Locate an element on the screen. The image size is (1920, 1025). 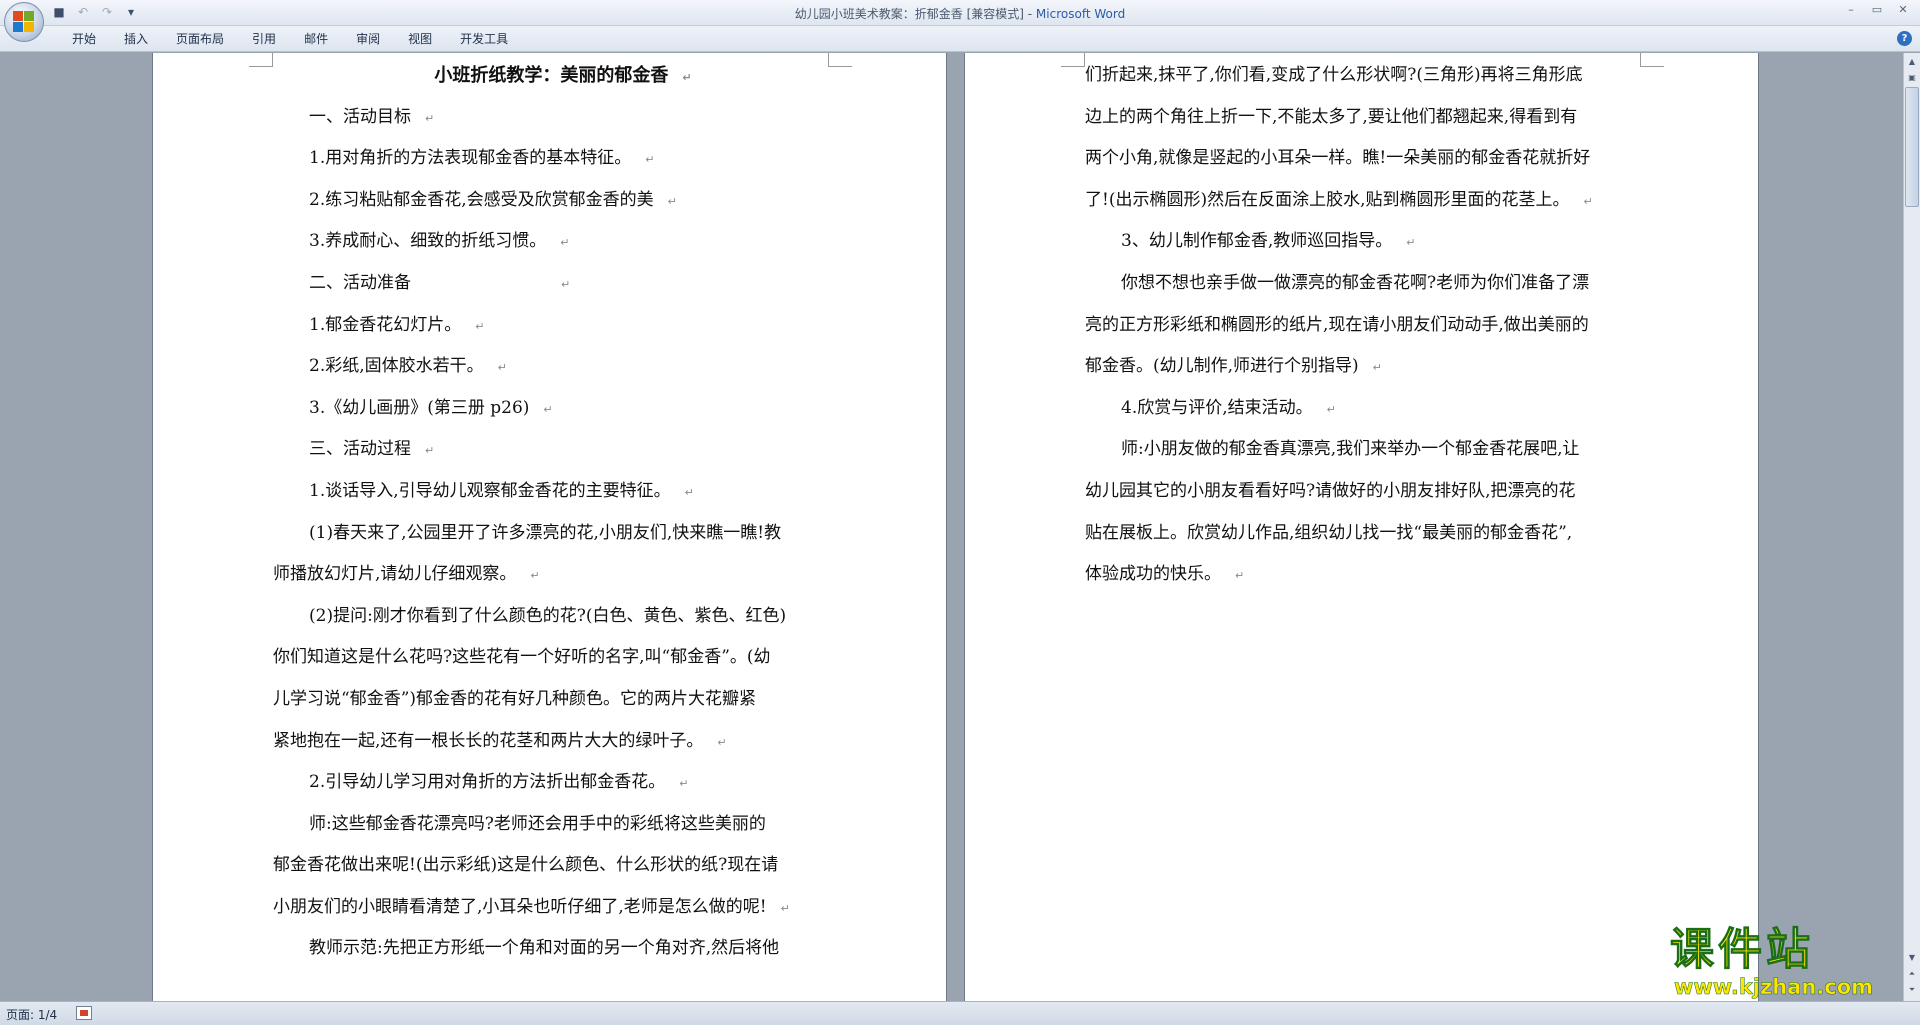
paragraph-line: 师播放幻灯片,请幼儿仔细观察。 ↵ is located at coordinates (563, 575).